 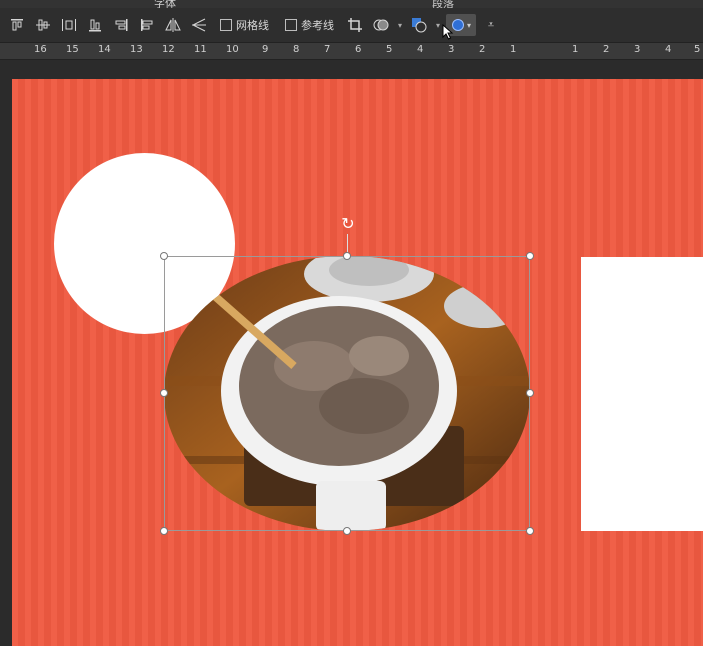 I want to click on resize-handle-top, so click(x=347, y=256).